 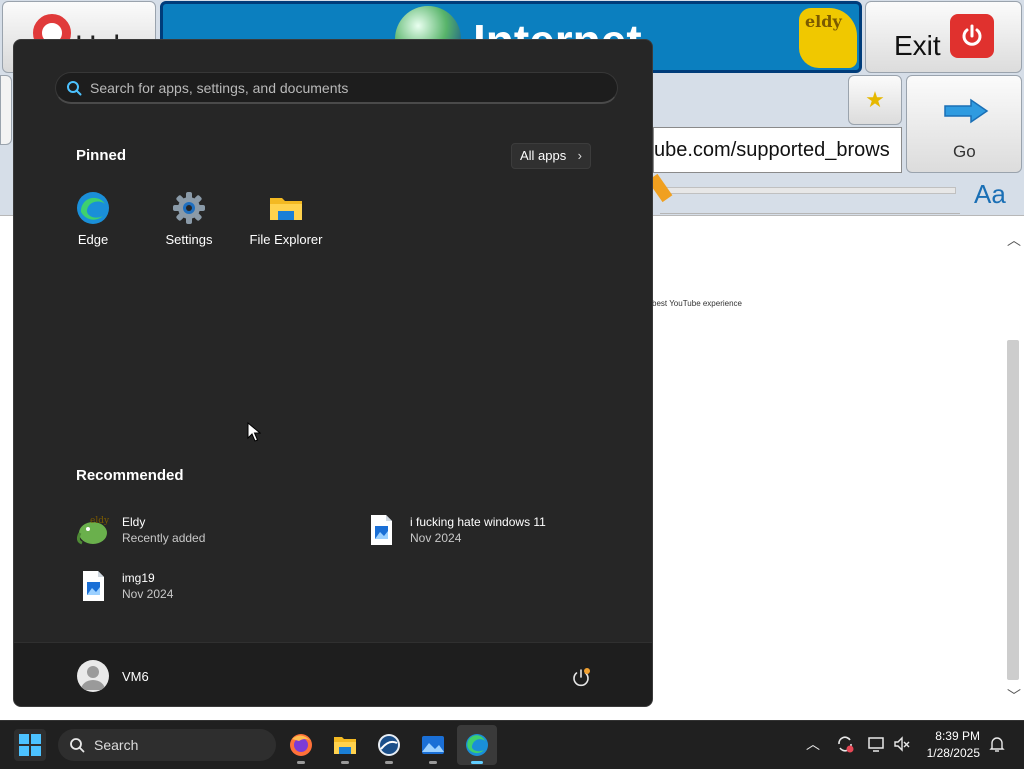 I want to click on clock-date: 1/28/2025, so click(x=953, y=753).